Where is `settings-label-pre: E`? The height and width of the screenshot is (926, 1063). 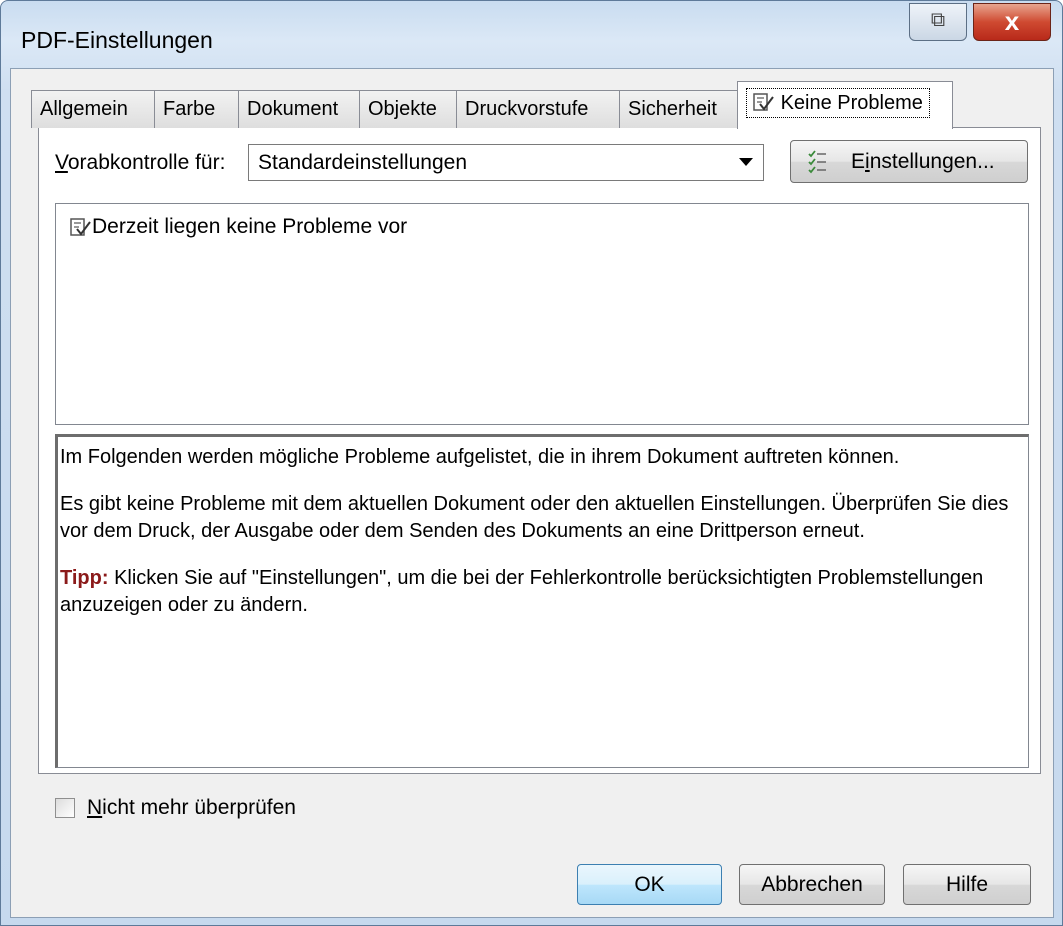
settings-label-pre: E is located at coordinates (858, 161).